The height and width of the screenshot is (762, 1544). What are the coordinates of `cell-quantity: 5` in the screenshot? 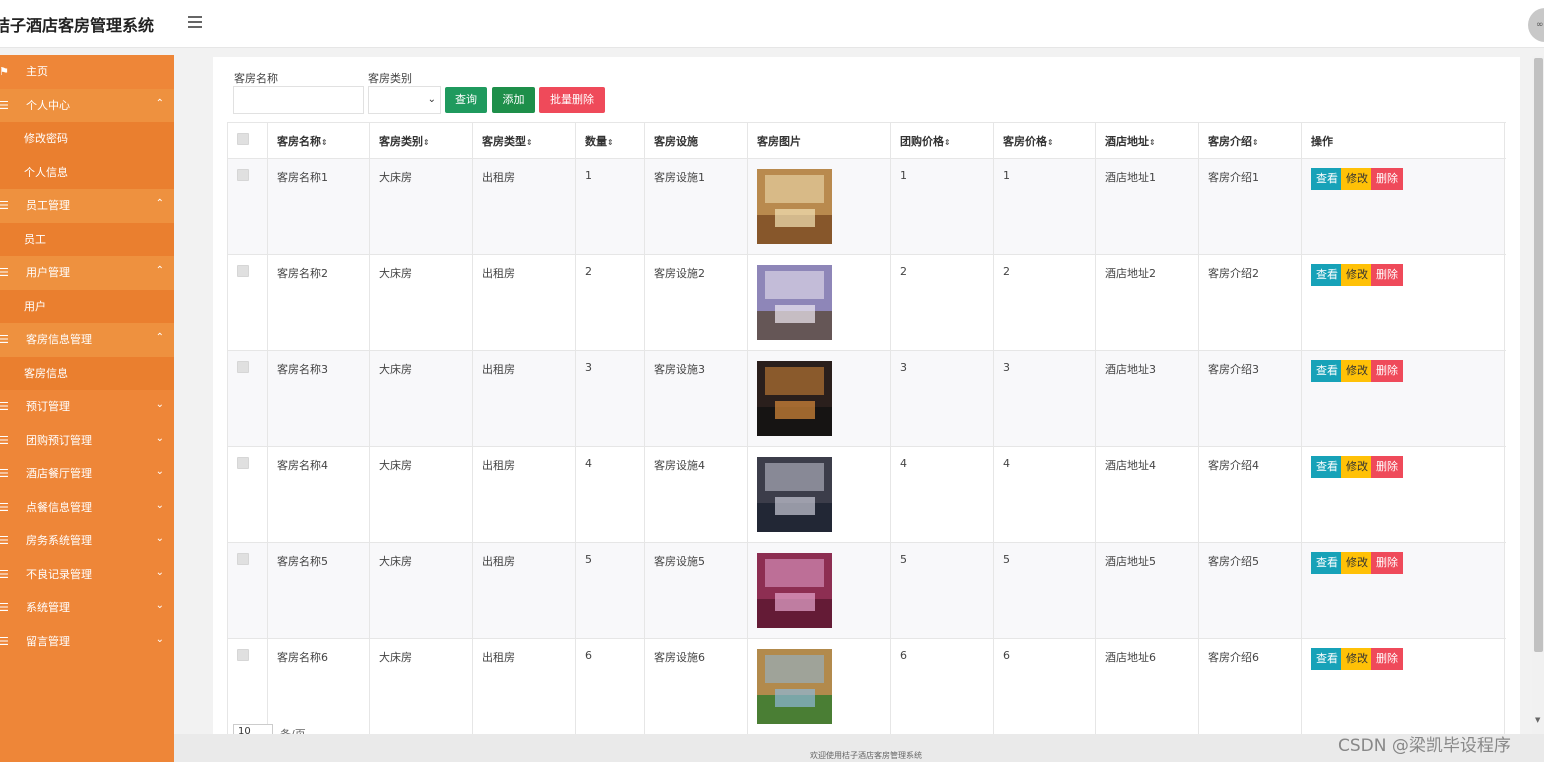 It's located at (610, 590).